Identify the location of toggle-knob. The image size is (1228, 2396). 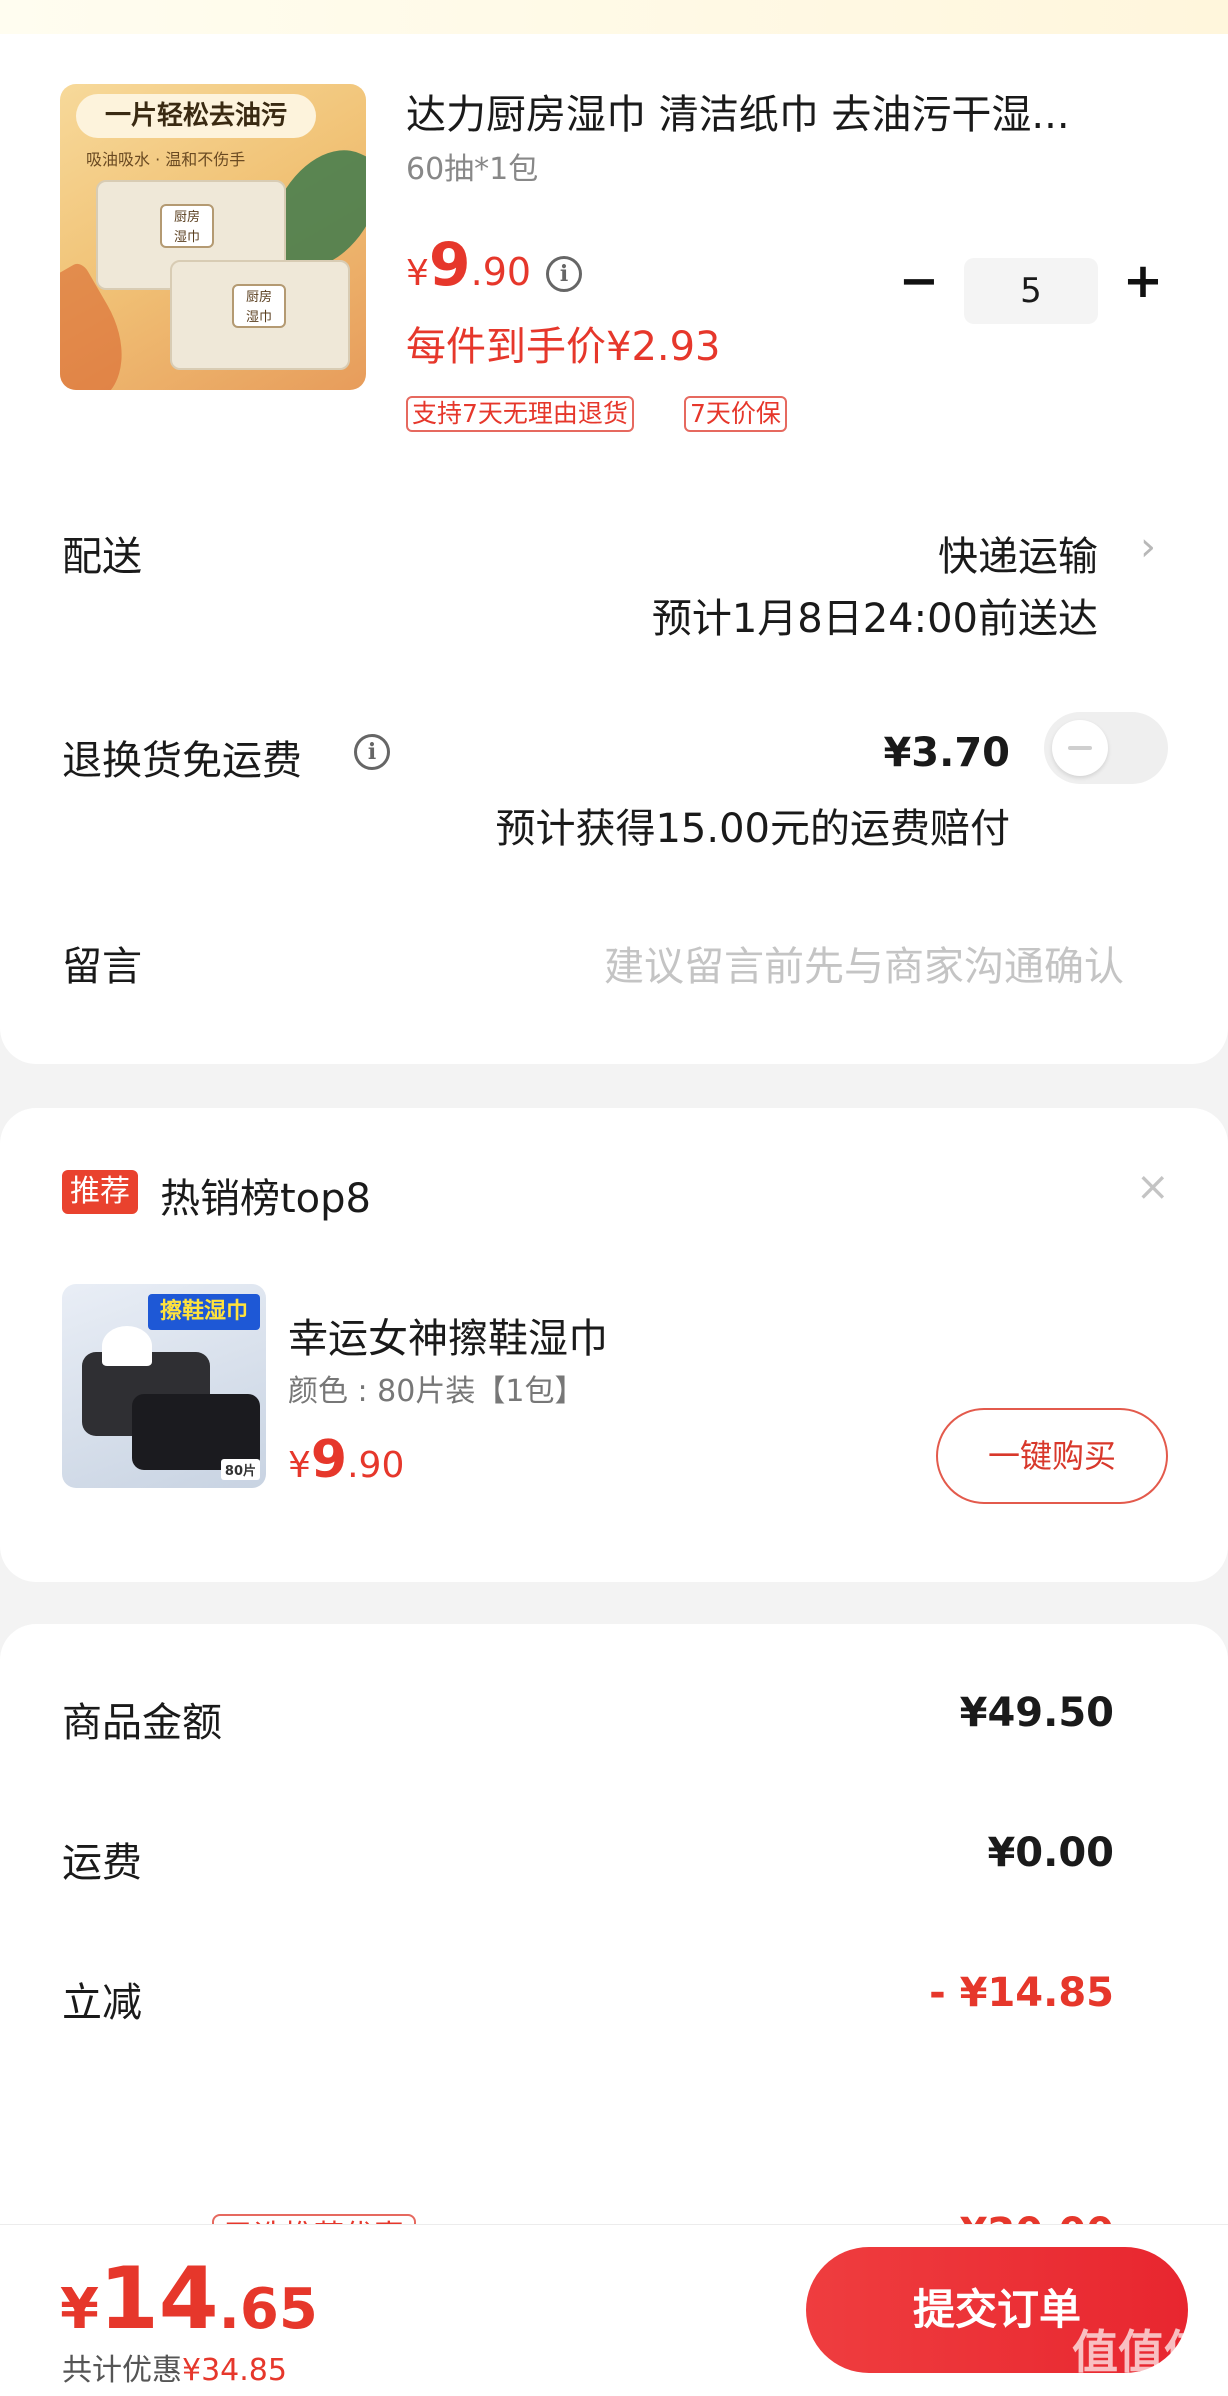
(1080, 748).